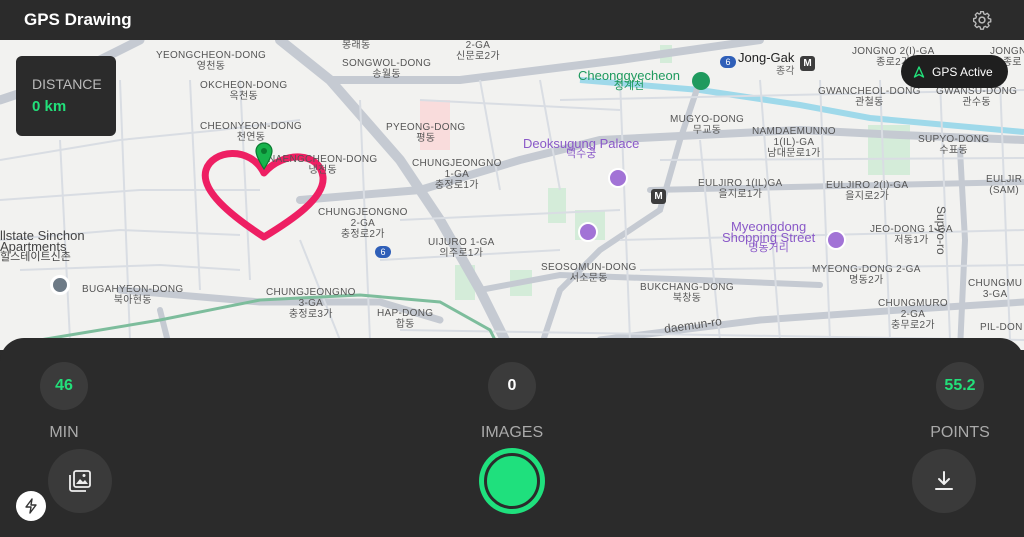  What do you see at coordinates (264, 158) in the screenshot?
I see `location-pin-icon` at bounding box center [264, 158].